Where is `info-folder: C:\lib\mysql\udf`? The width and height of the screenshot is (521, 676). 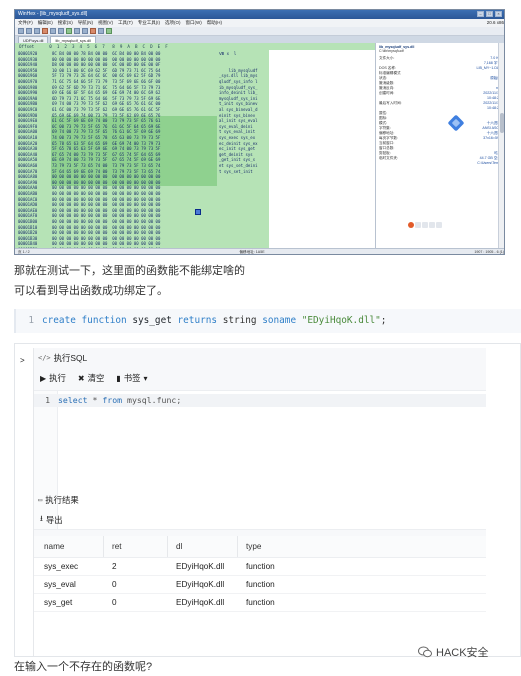 info-folder: C:\lib\mysql\udf is located at coordinates (391, 51).